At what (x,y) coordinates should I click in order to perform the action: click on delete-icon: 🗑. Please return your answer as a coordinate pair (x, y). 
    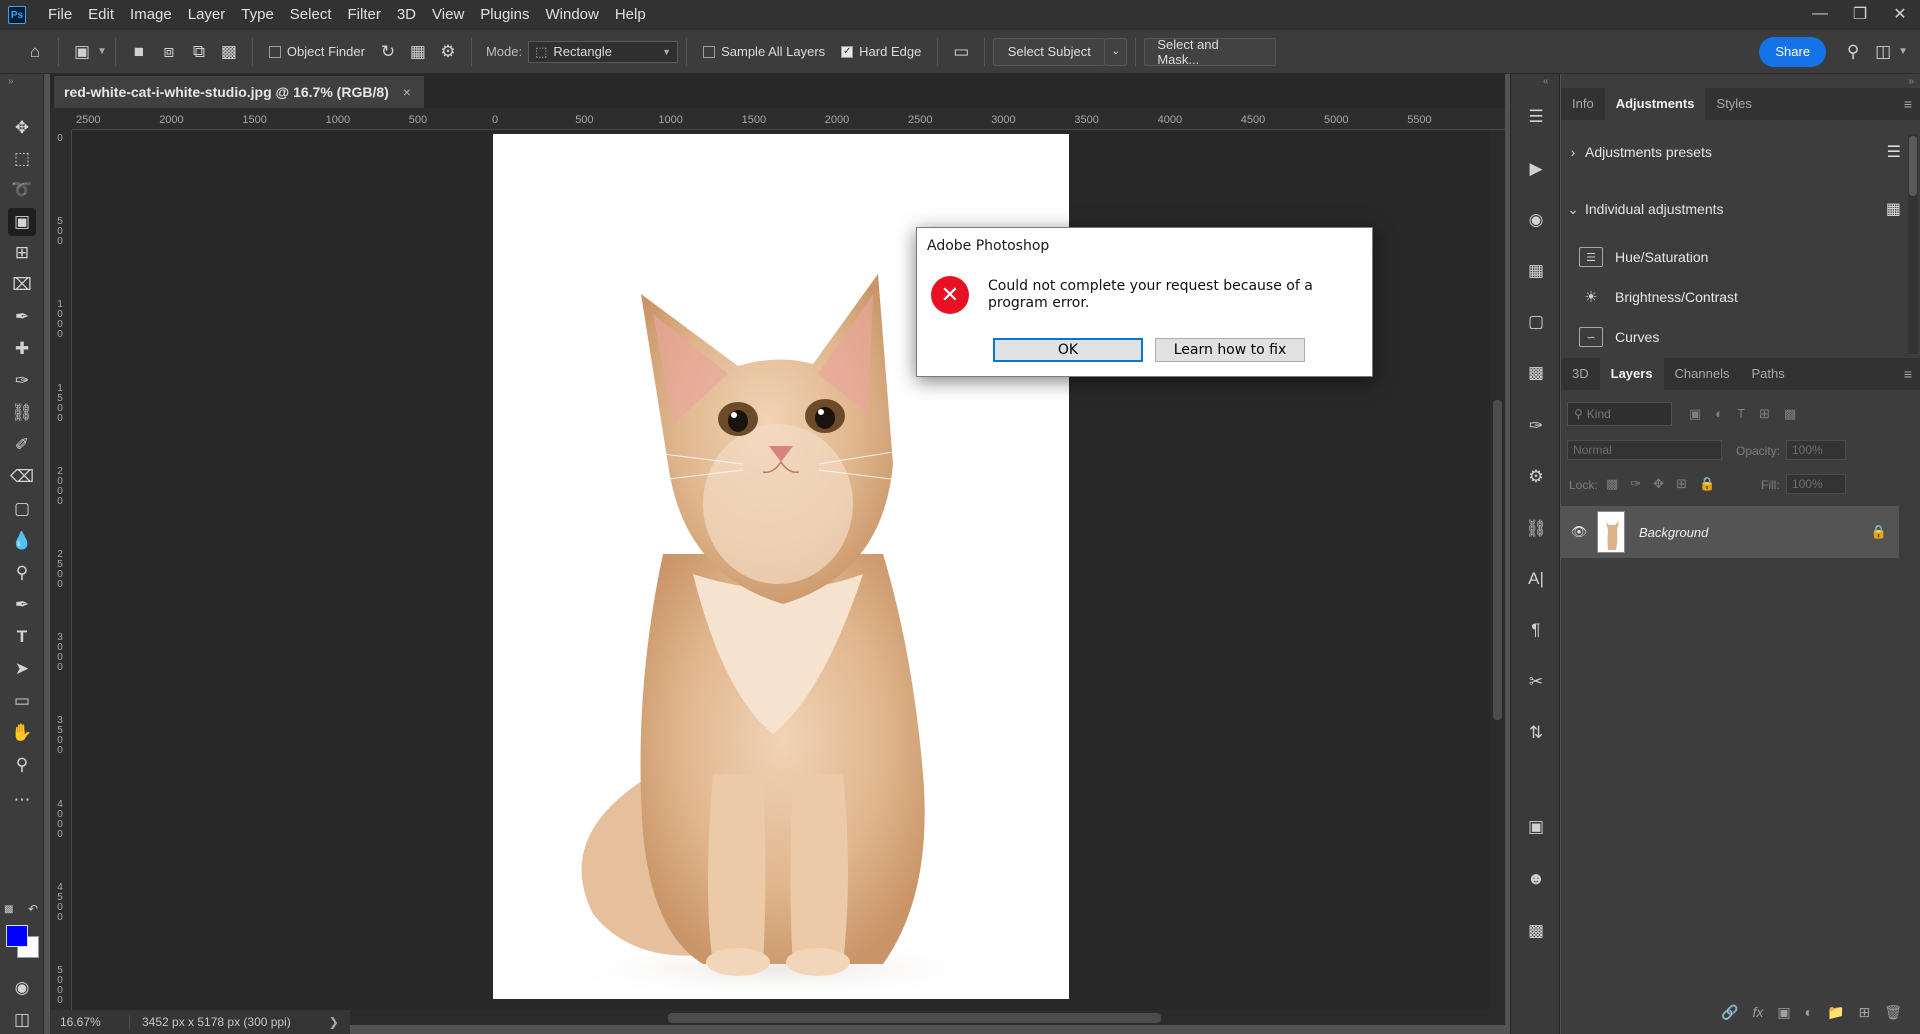
    Looking at the image, I should click on (1893, 1012).